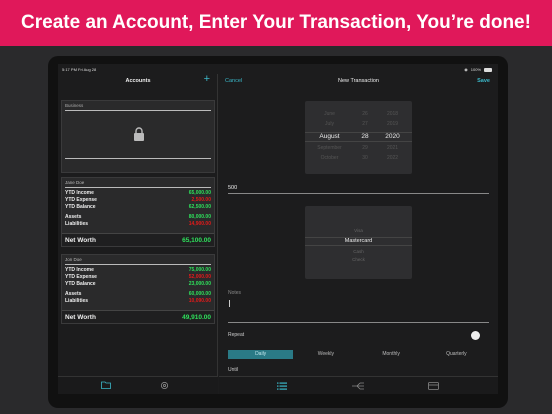 The width and height of the screenshot is (552, 414). Describe the element at coordinates (199, 301) in the screenshot. I see `row-value: 10,090.00` at that location.